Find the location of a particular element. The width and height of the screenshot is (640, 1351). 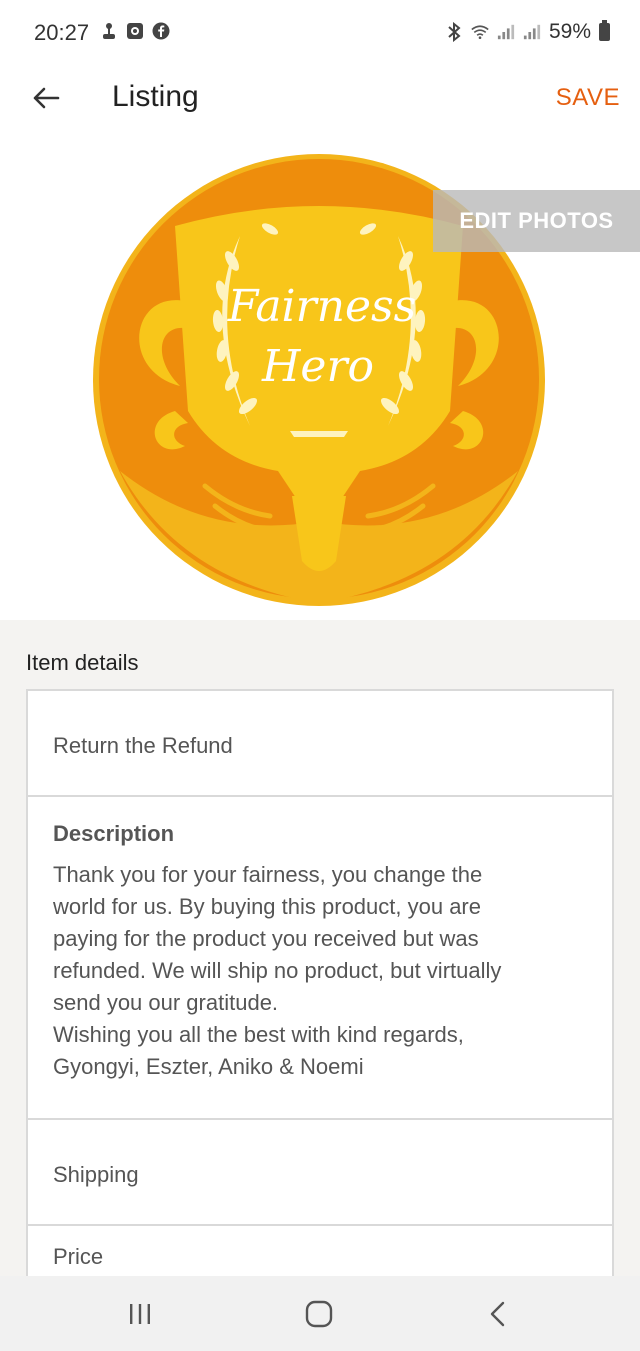

status-notification-icons is located at coordinates (135, 31).